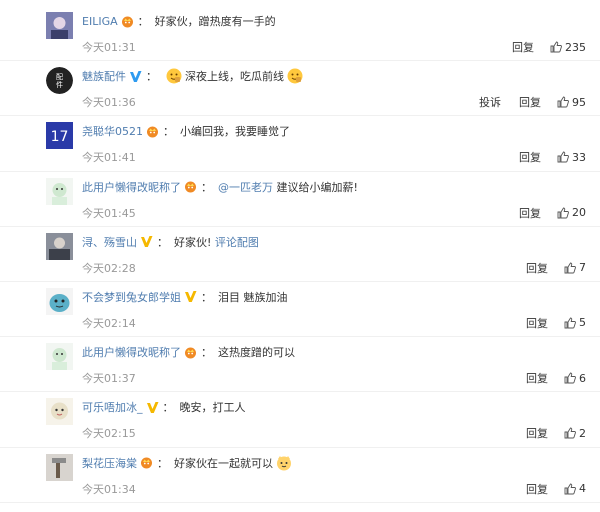 This screenshot has width=600, height=512. Describe the element at coordinates (300, 310) in the screenshot. I see `comment-item: 不会梦到兔女郎学姐 ： 泪目 魅族加油 今天02:14 回复 5` at that location.